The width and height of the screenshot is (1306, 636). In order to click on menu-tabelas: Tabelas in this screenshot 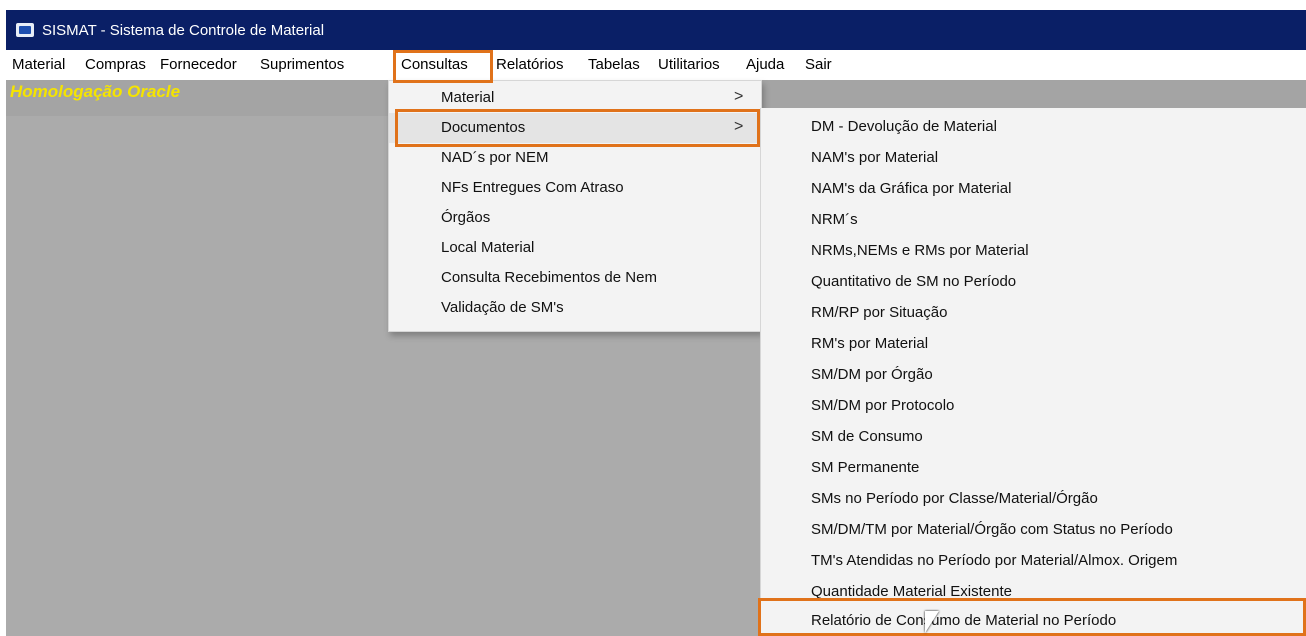, I will do `click(614, 64)`.